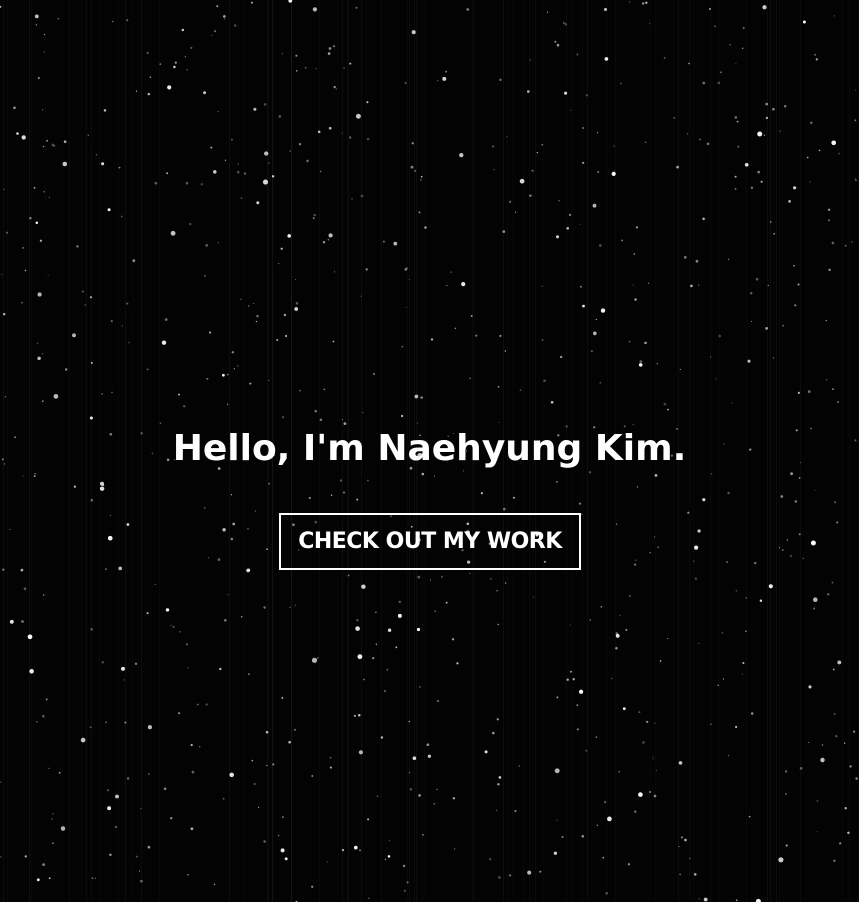 This screenshot has width=859, height=902. I want to click on check-out-my-work-button: CHECK OUT MY WORK, so click(430, 541).